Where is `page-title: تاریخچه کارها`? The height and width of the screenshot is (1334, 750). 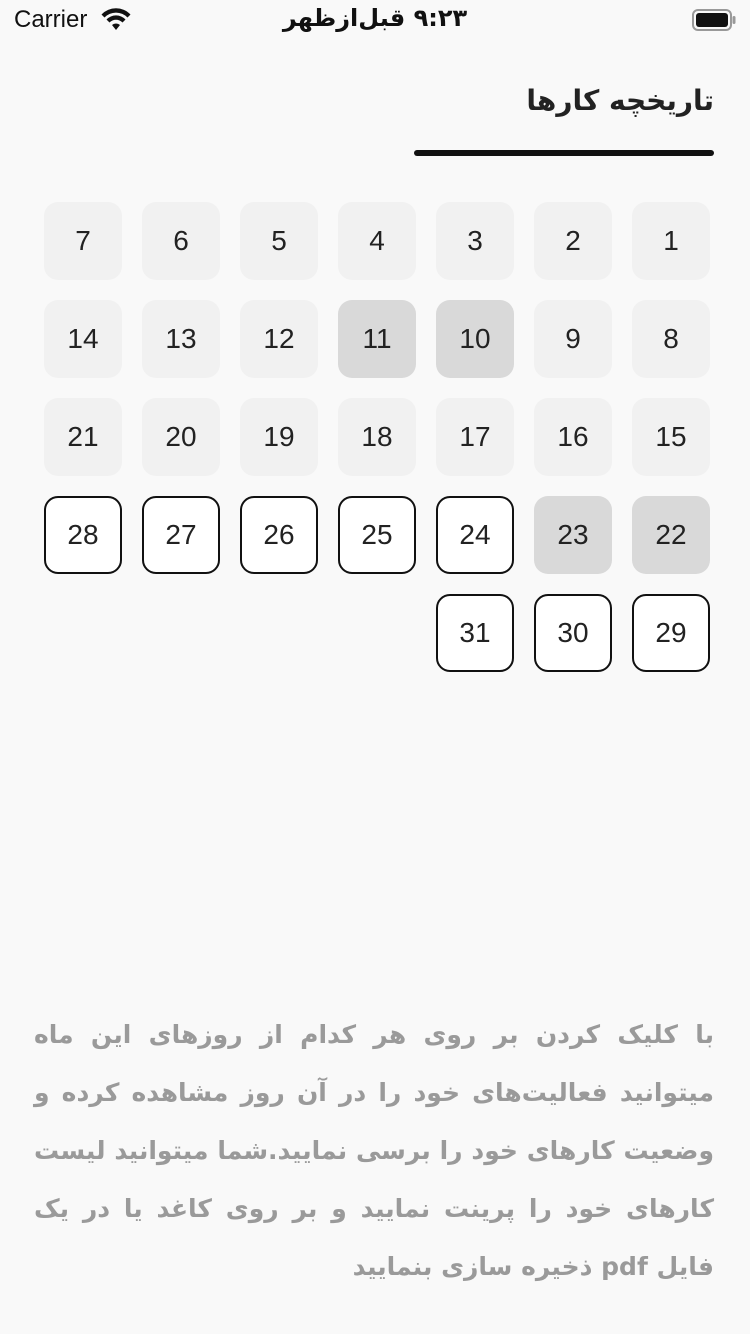 page-title: تاریخچه کارها is located at coordinates (620, 100).